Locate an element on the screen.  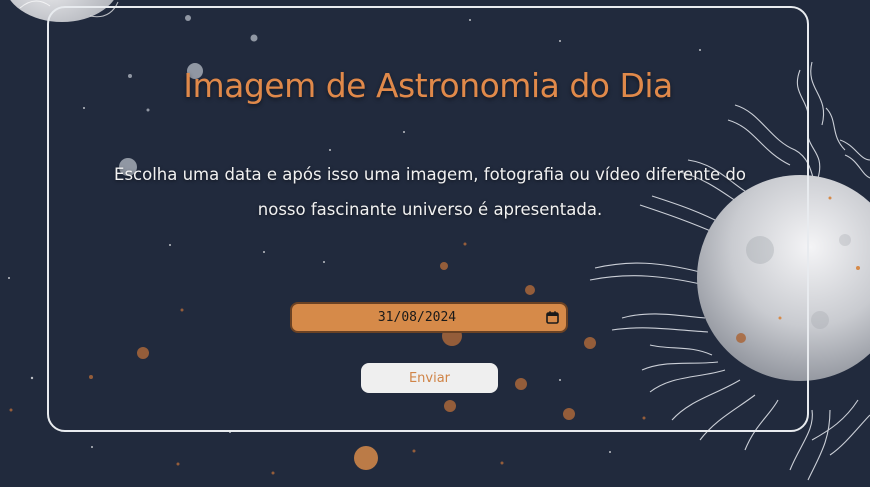
calendar-icon is located at coordinates (552, 317).